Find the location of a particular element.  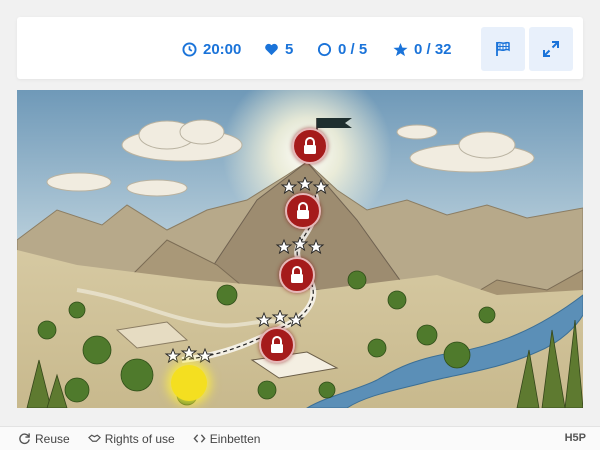

lives-display: 5 is located at coordinates (278, 49).